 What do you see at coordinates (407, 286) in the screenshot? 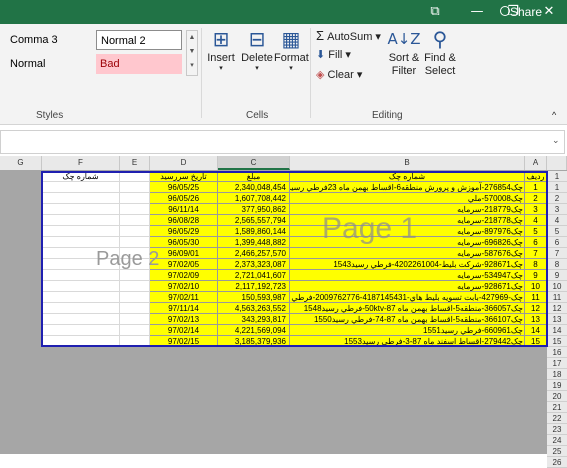
I see `check-description-cell: چک928671-سرمايه` at bounding box center [407, 286].